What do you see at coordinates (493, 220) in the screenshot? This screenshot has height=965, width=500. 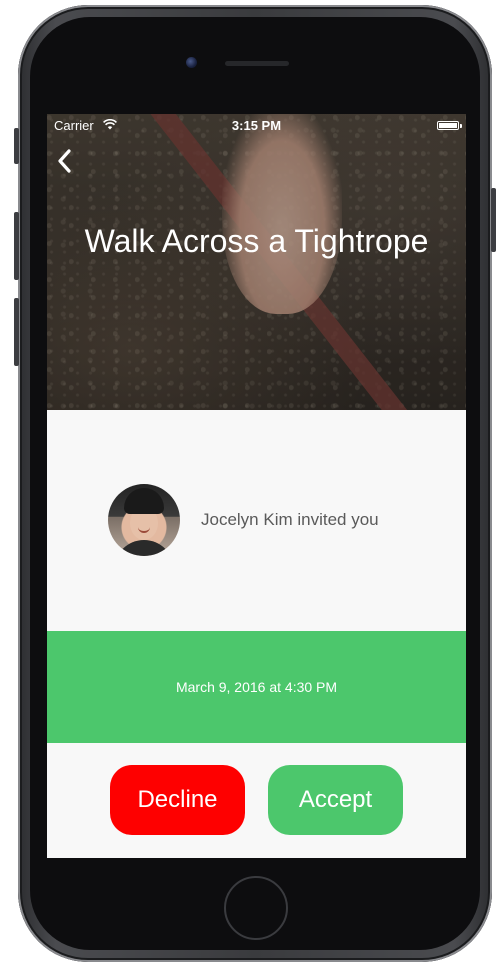 I see `power-button` at bounding box center [493, 220].